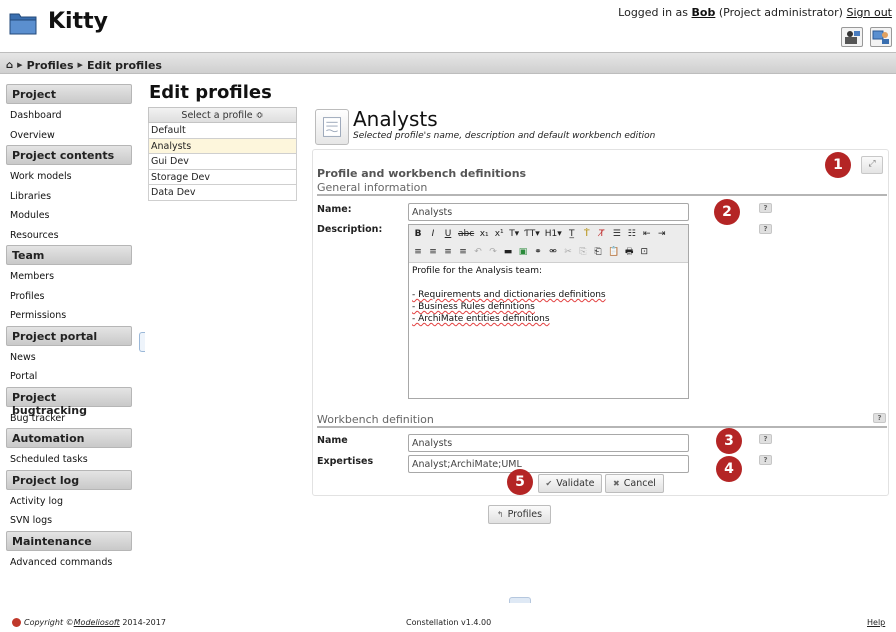  Describe the element at coordinates (838, 165) in the screenshot. I see `annotation-badge: 1` at that location.